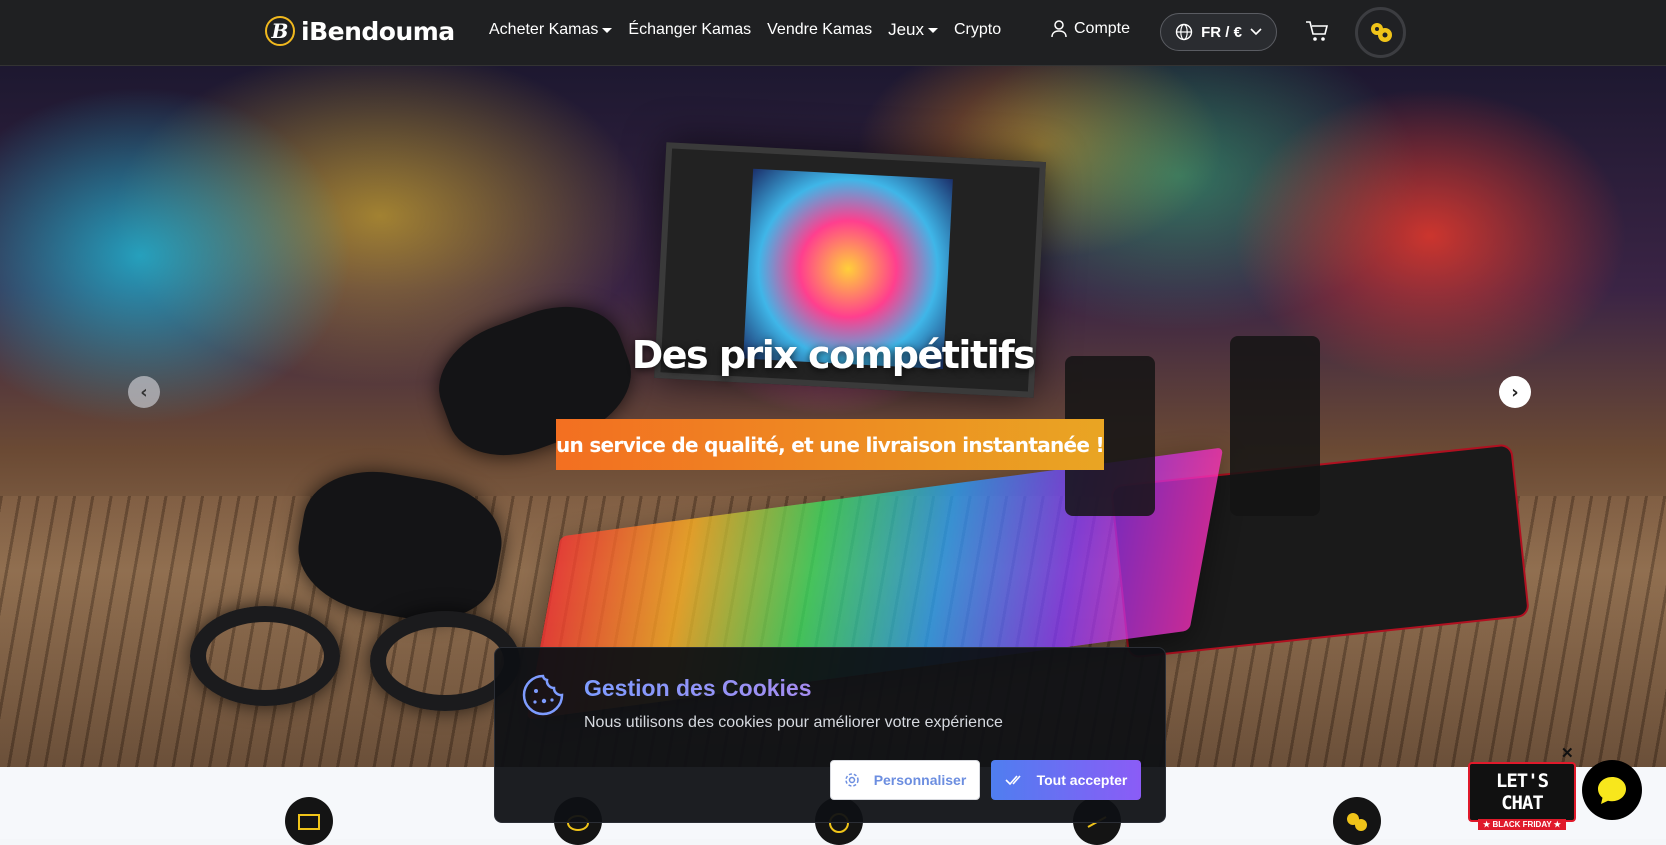  I want to click on accept-all-cookies-label: Tout accepter, so click(1082, 780).